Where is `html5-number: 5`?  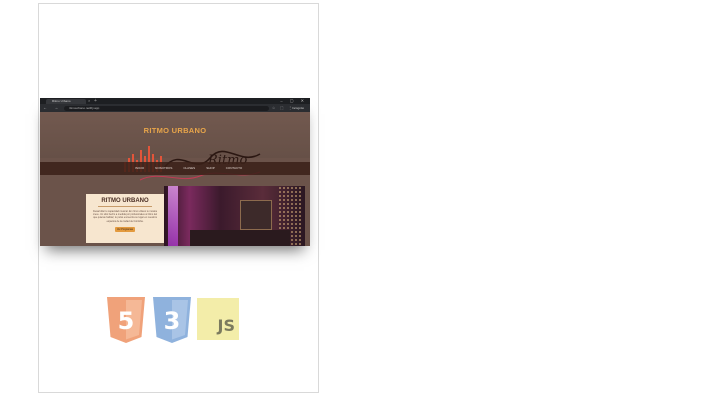 html5-number: 5 is located at coordinates (126, 321).